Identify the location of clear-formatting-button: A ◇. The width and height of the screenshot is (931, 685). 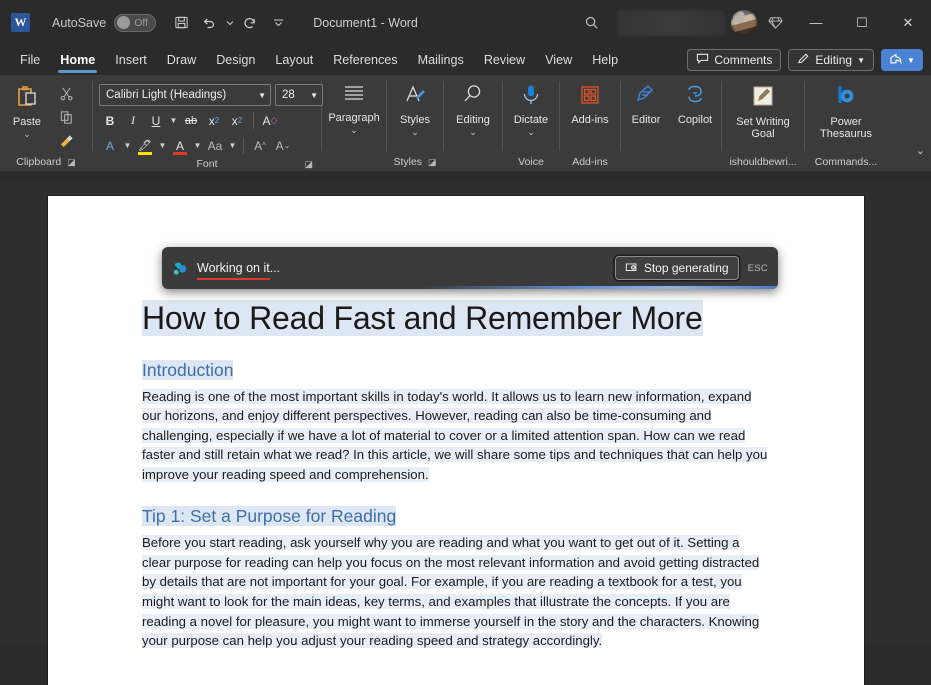
(270, 120).